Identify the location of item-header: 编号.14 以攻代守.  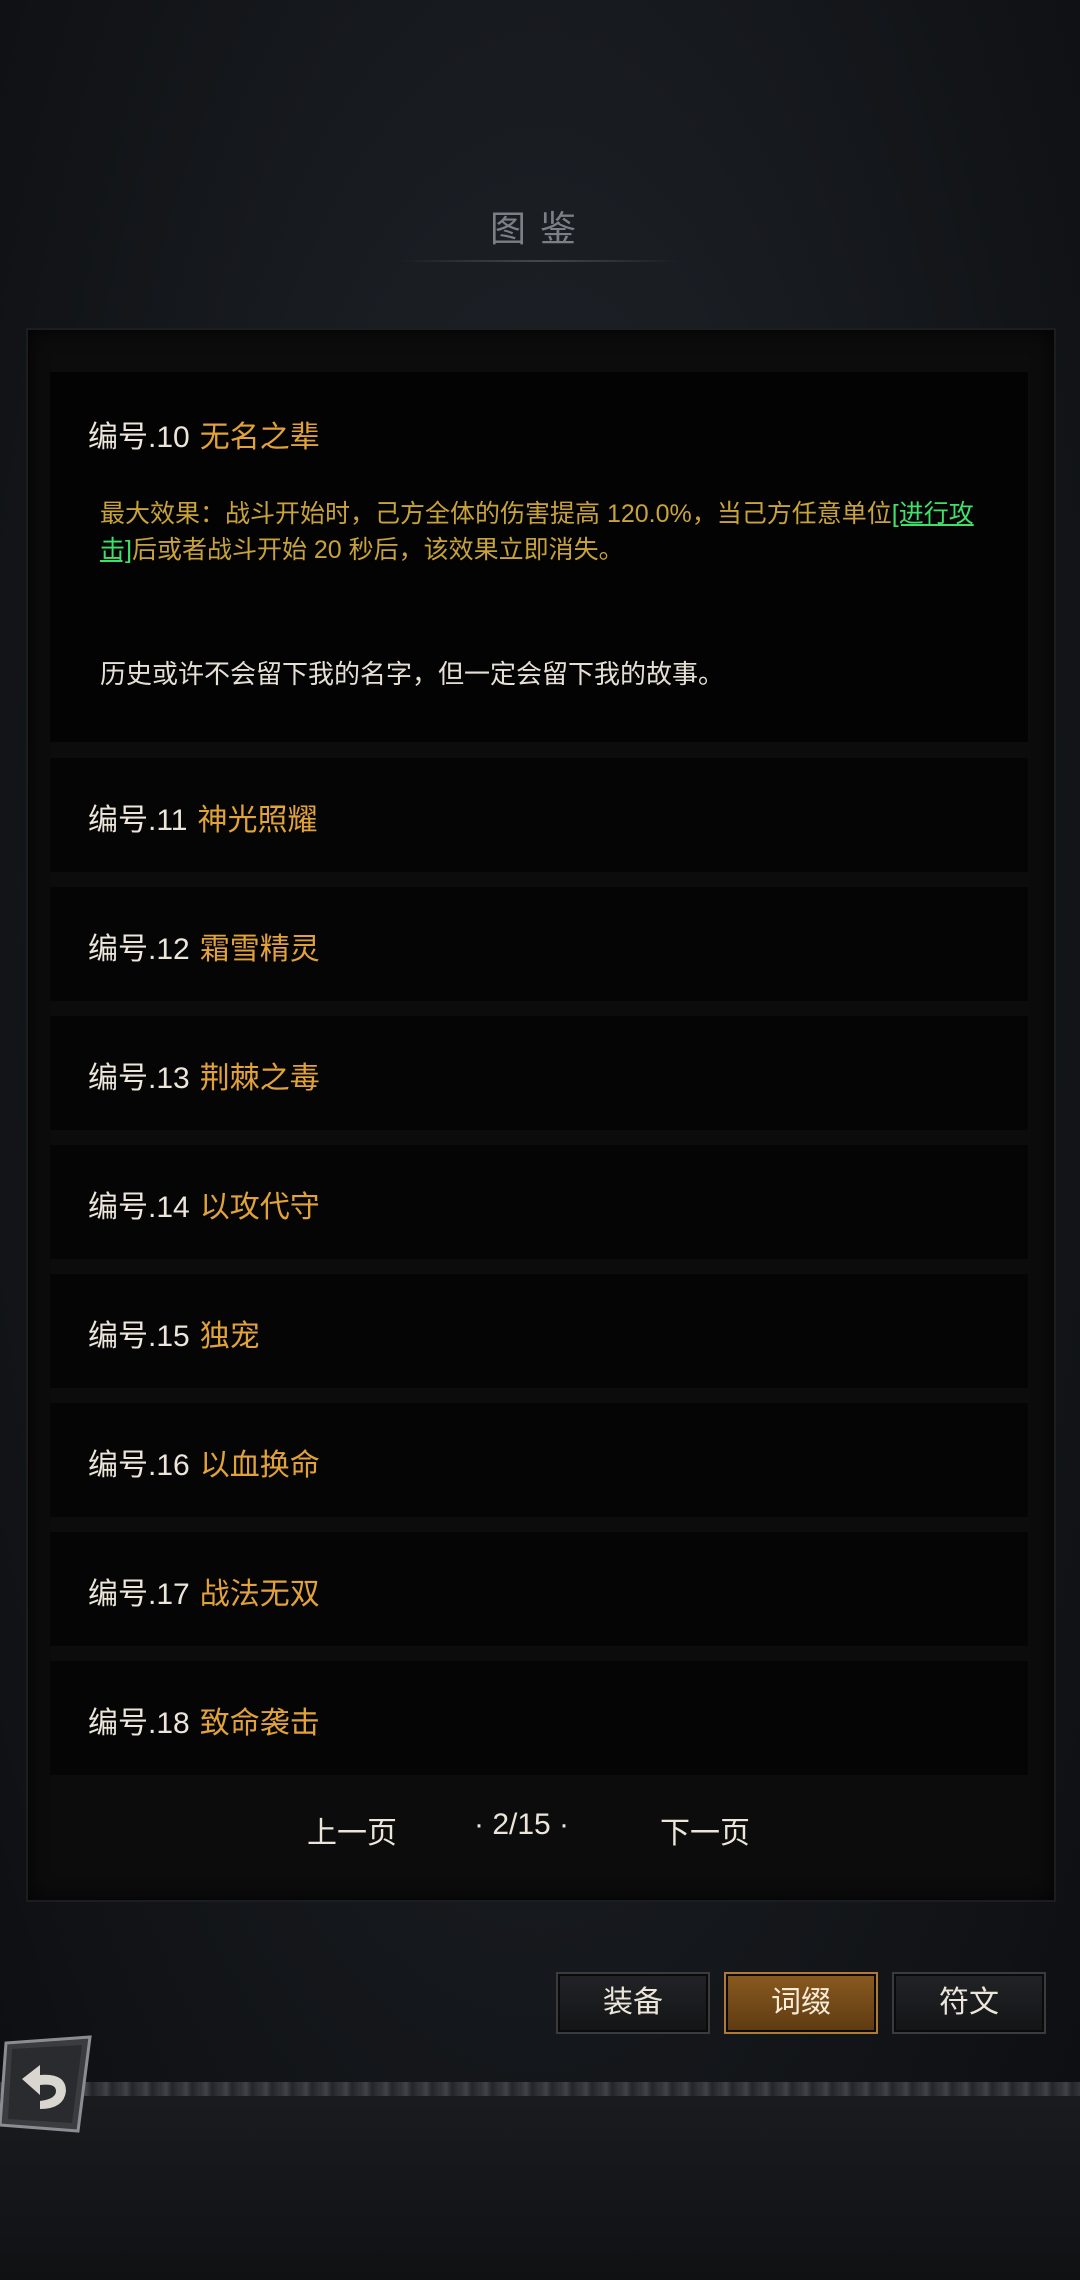
(204, 1204).